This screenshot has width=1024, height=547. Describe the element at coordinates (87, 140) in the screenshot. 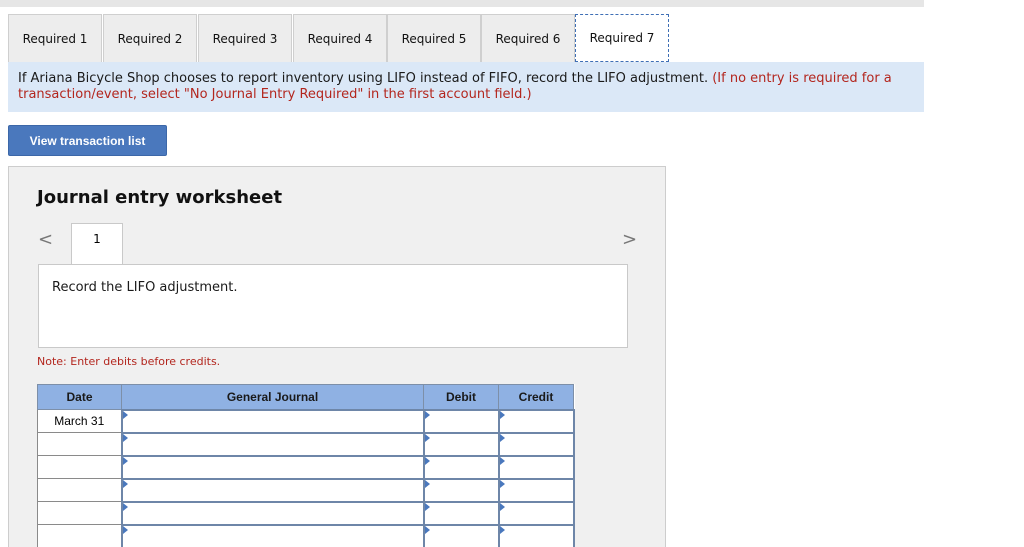

I see `view-transaction-list-button: View transaction list` at that location.